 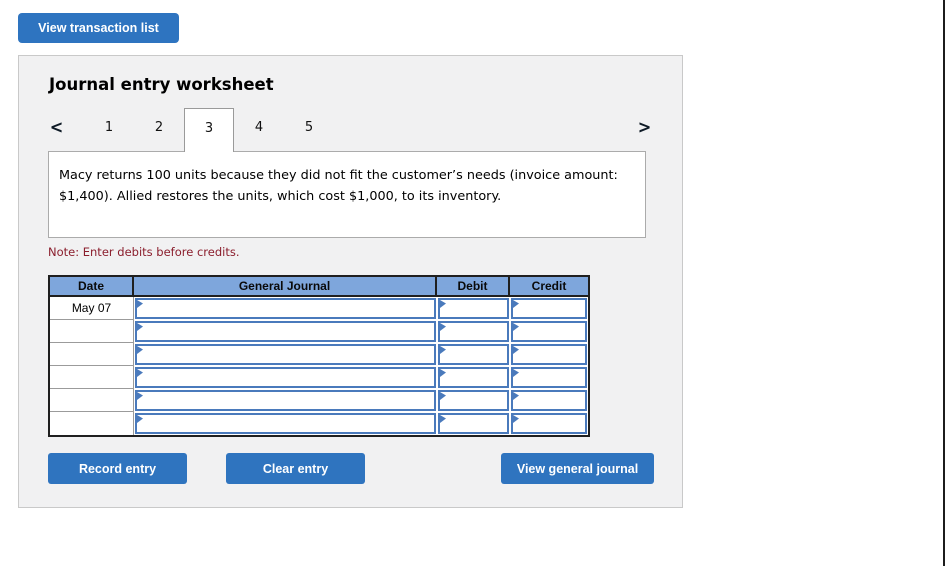 What do you see at coordinates (309, 128) in the screenshot?
I see `tab-5: 5` at bounding box center [309, 128].